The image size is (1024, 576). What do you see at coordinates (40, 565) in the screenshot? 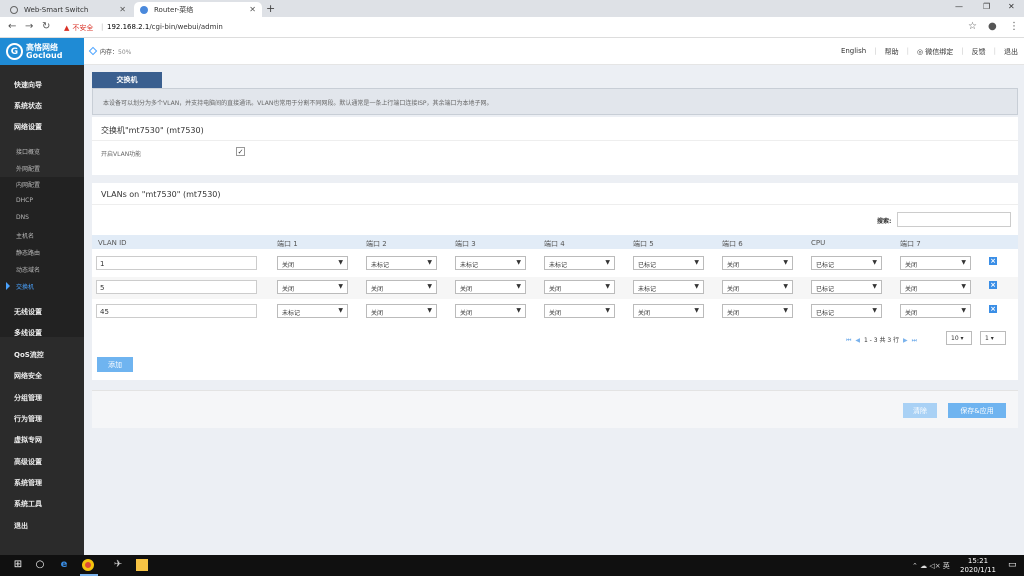
I see `search-icon: ○` at bounding box center [40, 565].